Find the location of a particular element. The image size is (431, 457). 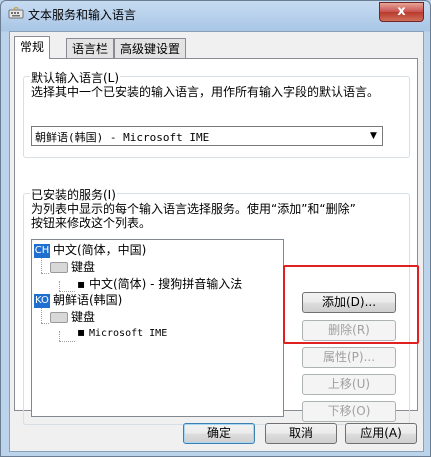

move-down-button: 下移(O) is located at coordinates (349, 411).